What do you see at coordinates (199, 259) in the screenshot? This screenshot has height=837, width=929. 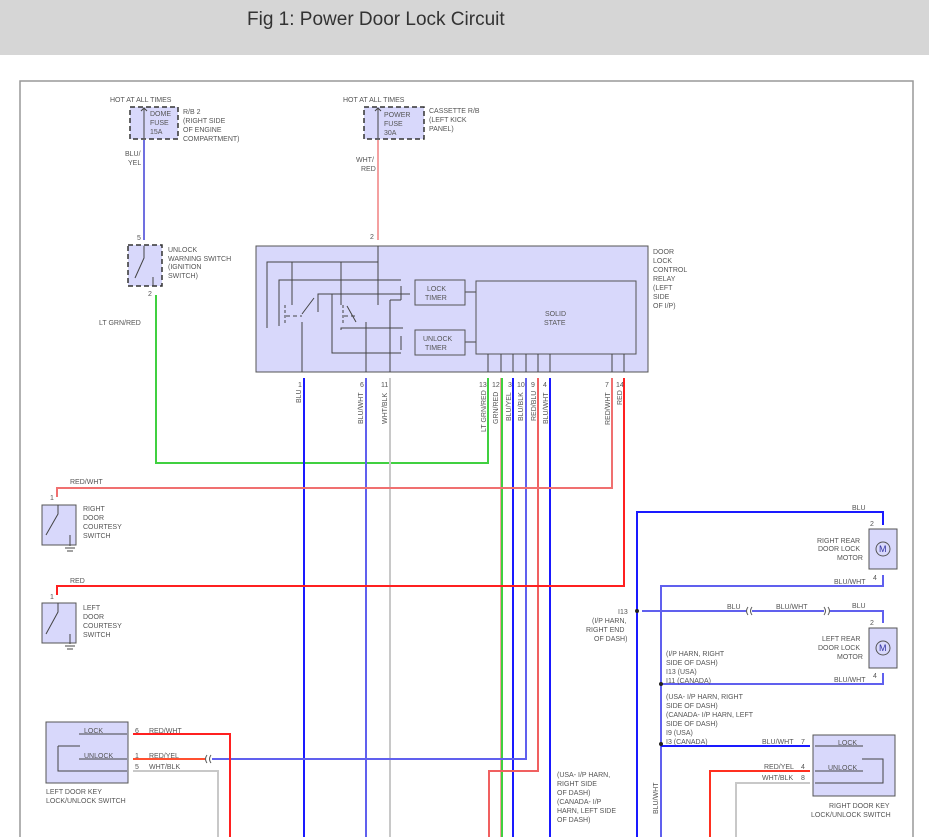 I see `diagram-label: WARNING SWITCH` at bounding box center [199, 259].